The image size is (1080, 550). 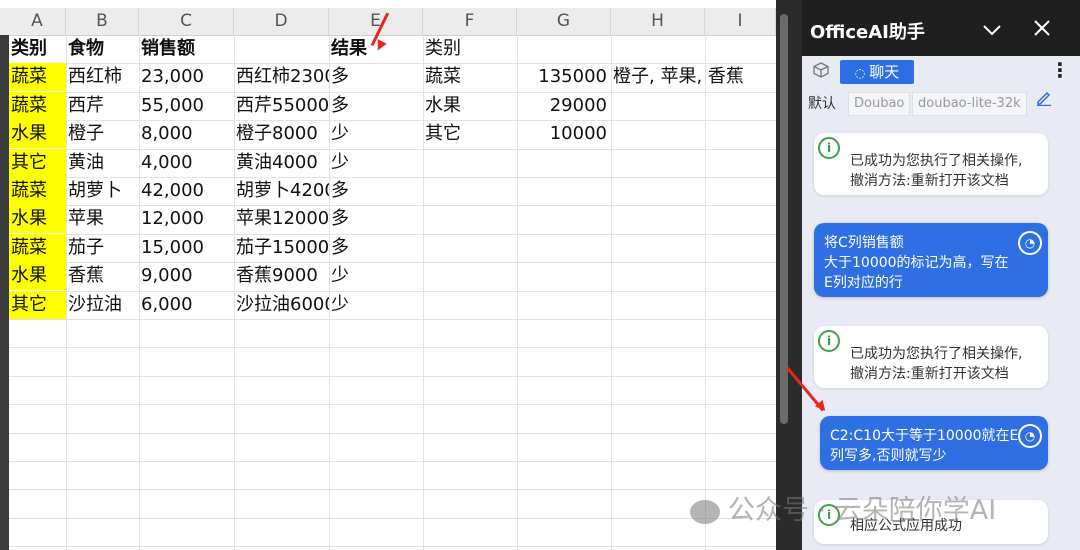 What do you see at coordinates (693, 106) in the screenshot?
I see `cell-h3` at bounding box center [693, 106].